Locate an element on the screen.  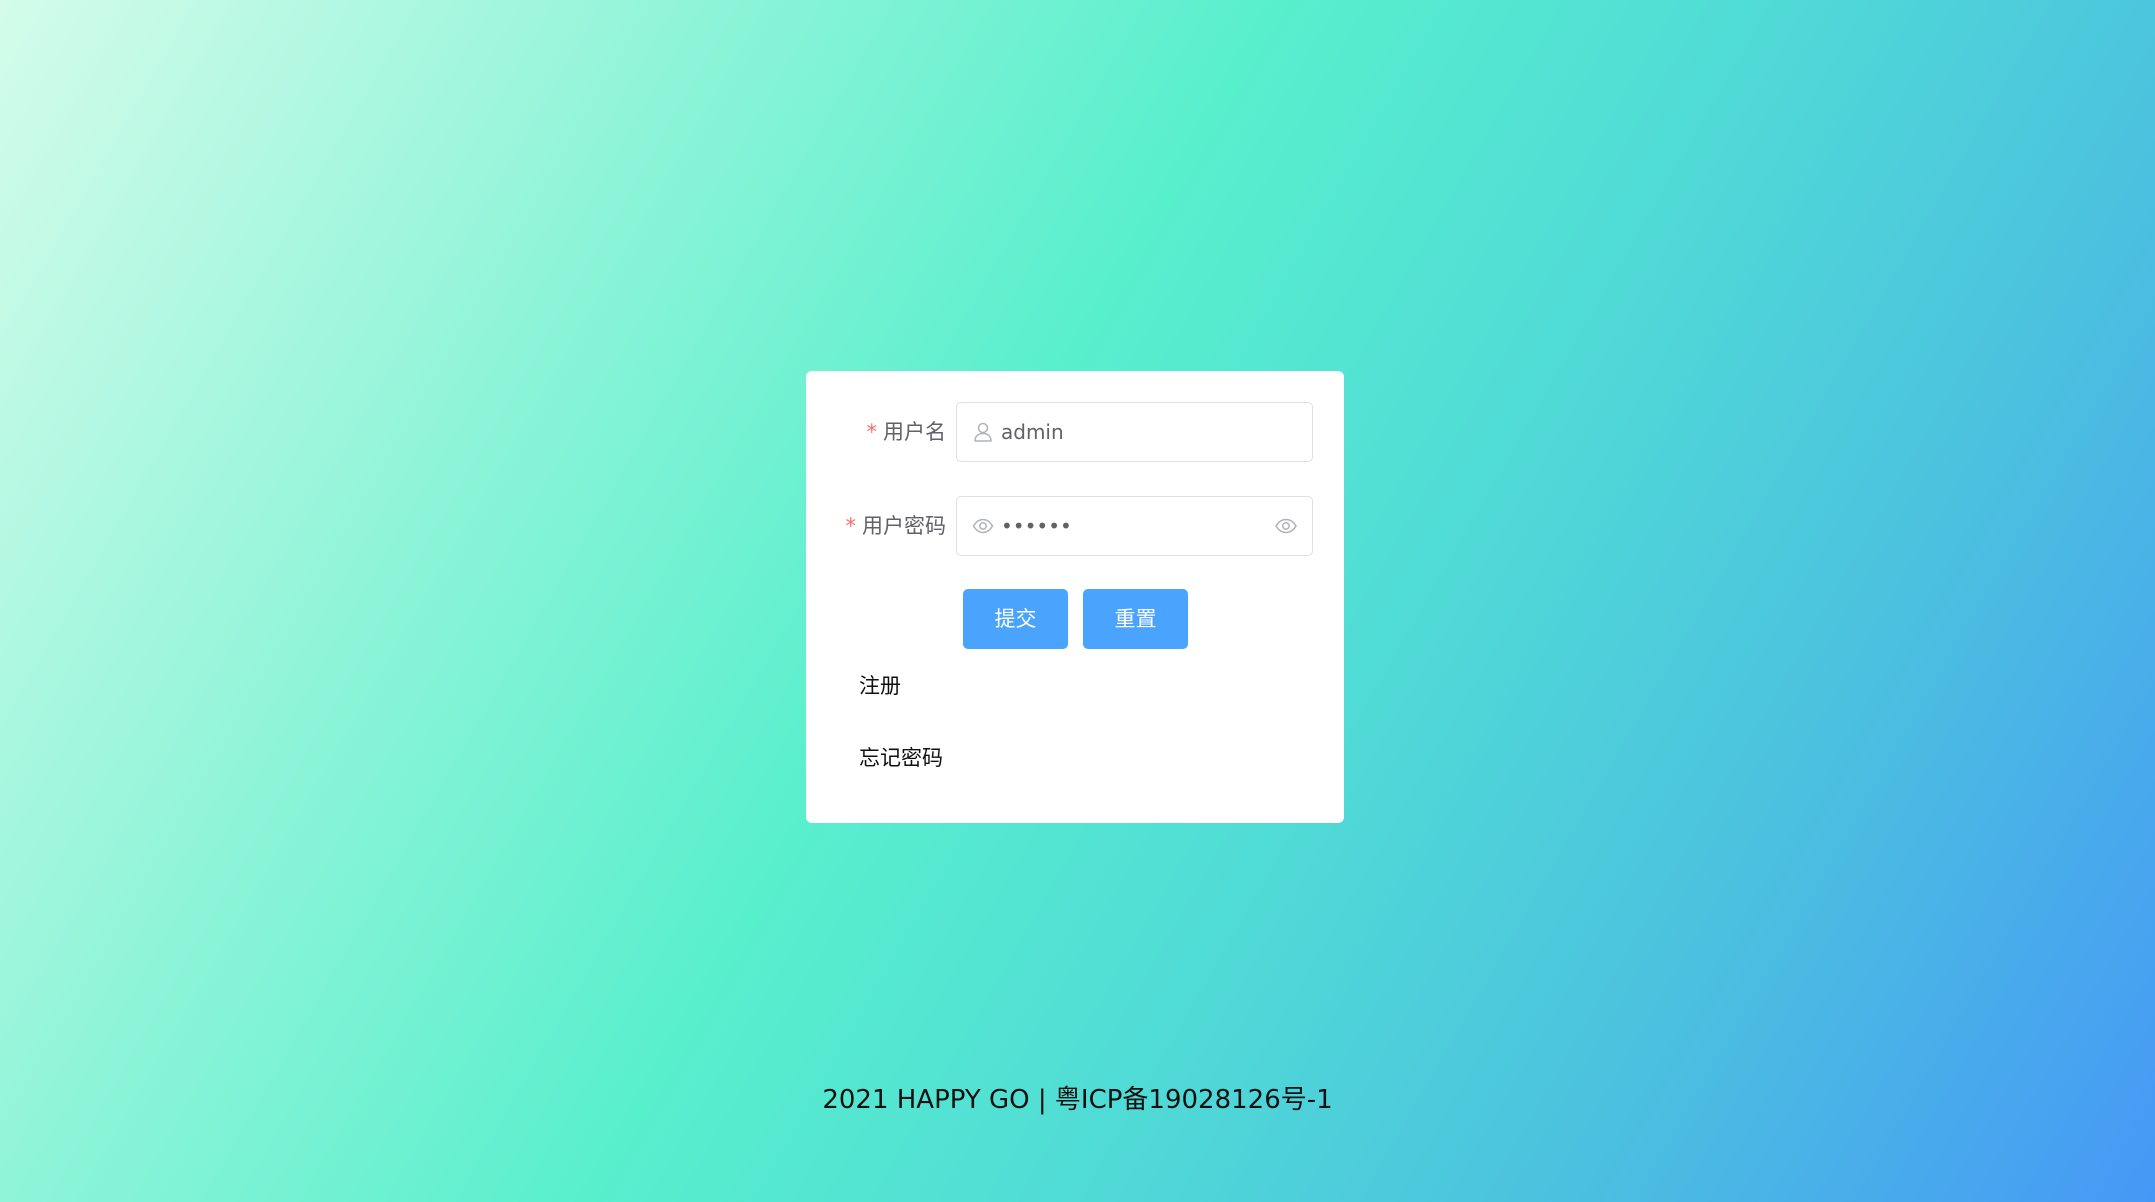
reset-button: 重置 is located at coordinates (1135, 619).